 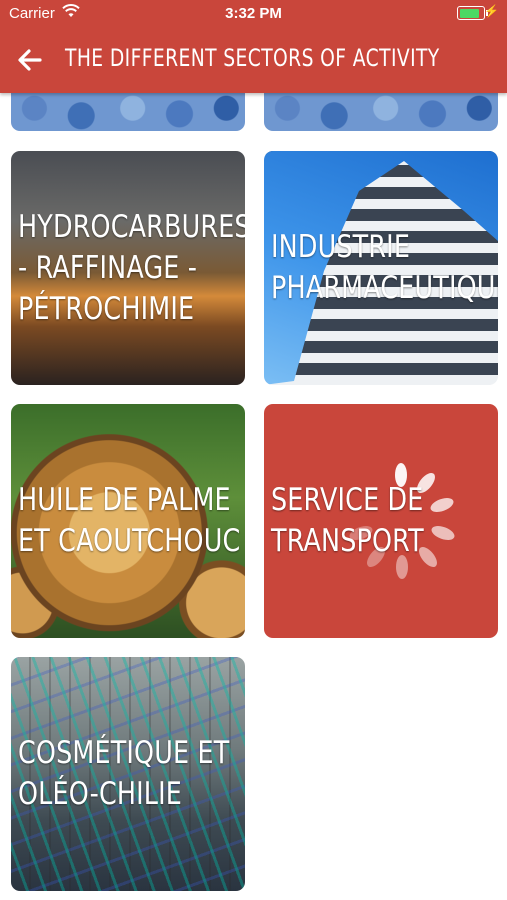 I want to click on sector-tile-palm-oil: HUILE DE PALME ET CAOUTCHOUC, so click(x=128, y=521).